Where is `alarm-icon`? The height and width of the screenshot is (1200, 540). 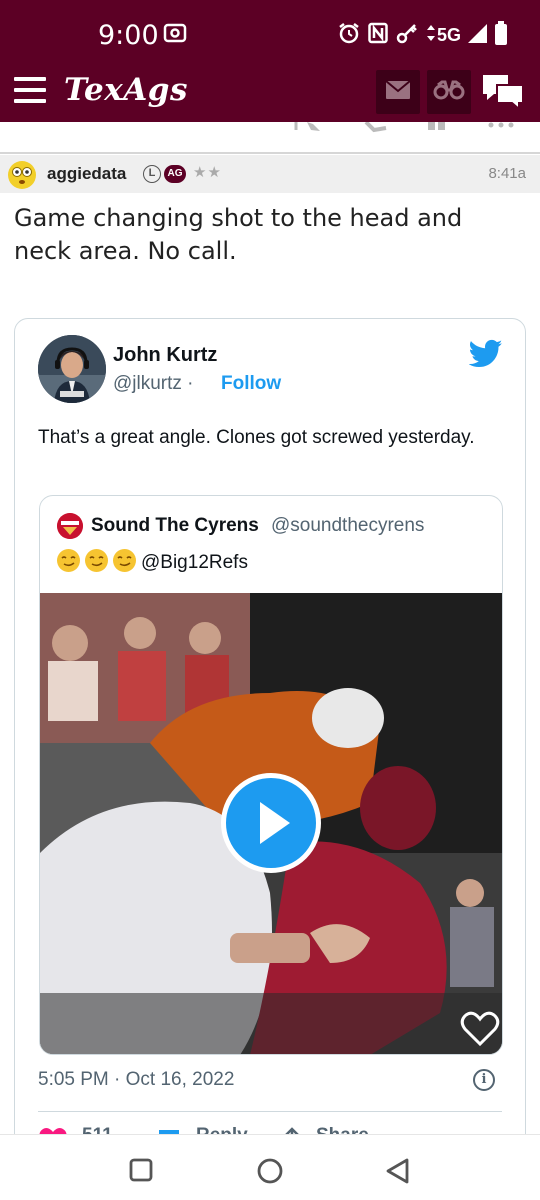 alarm-icon is located at coordinates (349, 35).